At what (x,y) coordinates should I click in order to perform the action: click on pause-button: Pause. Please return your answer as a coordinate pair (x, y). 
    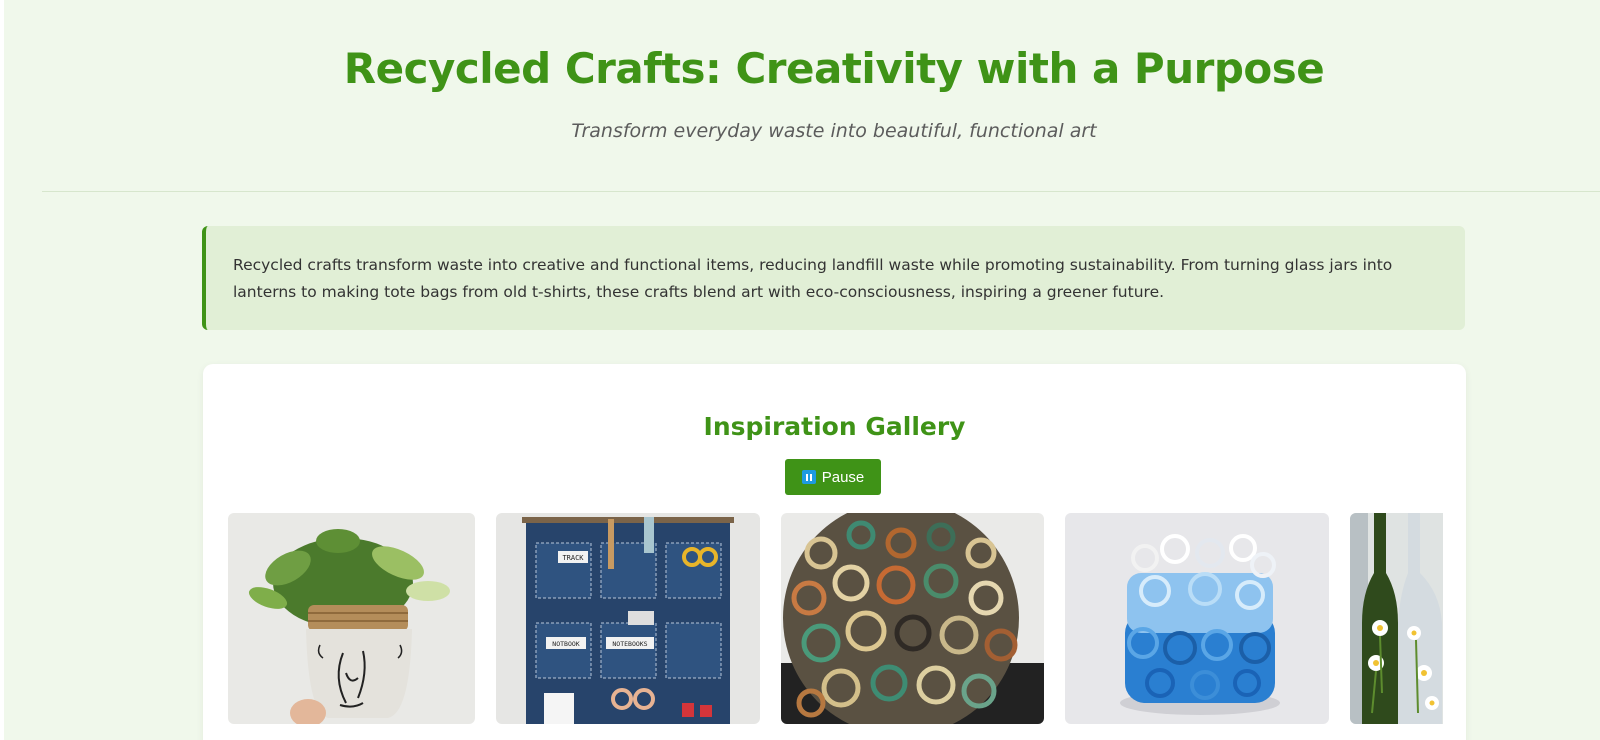
    Looking at the image, I should click on (833, 477).